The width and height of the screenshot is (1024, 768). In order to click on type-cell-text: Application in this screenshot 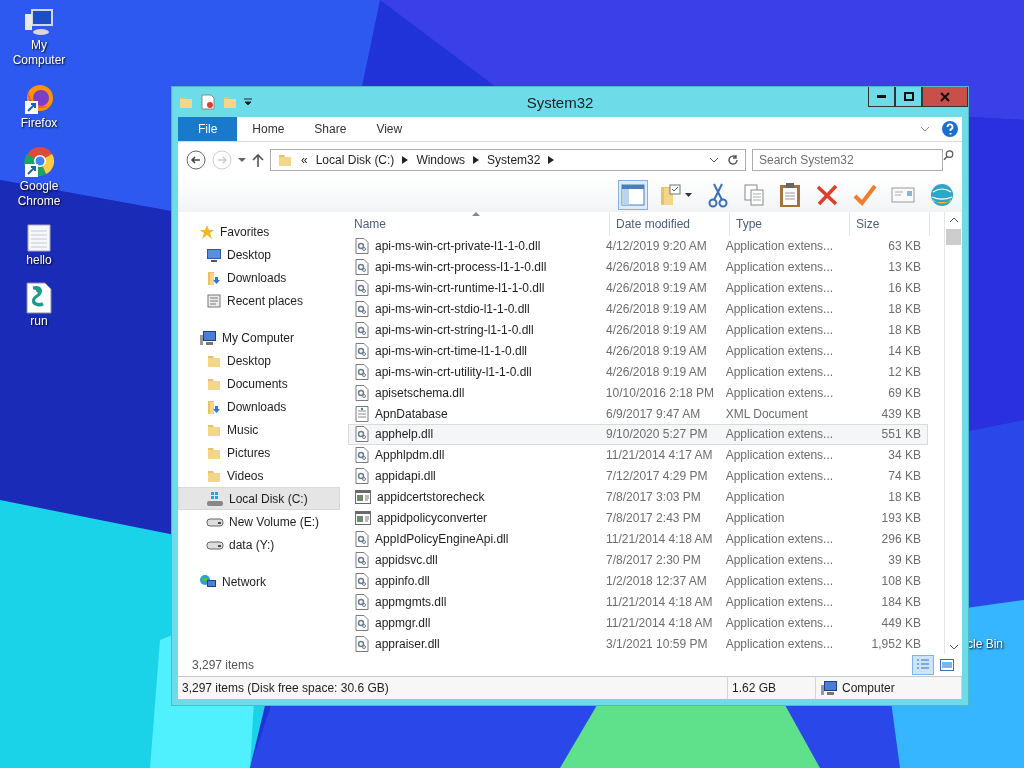, I will do `click(755, 497)`.